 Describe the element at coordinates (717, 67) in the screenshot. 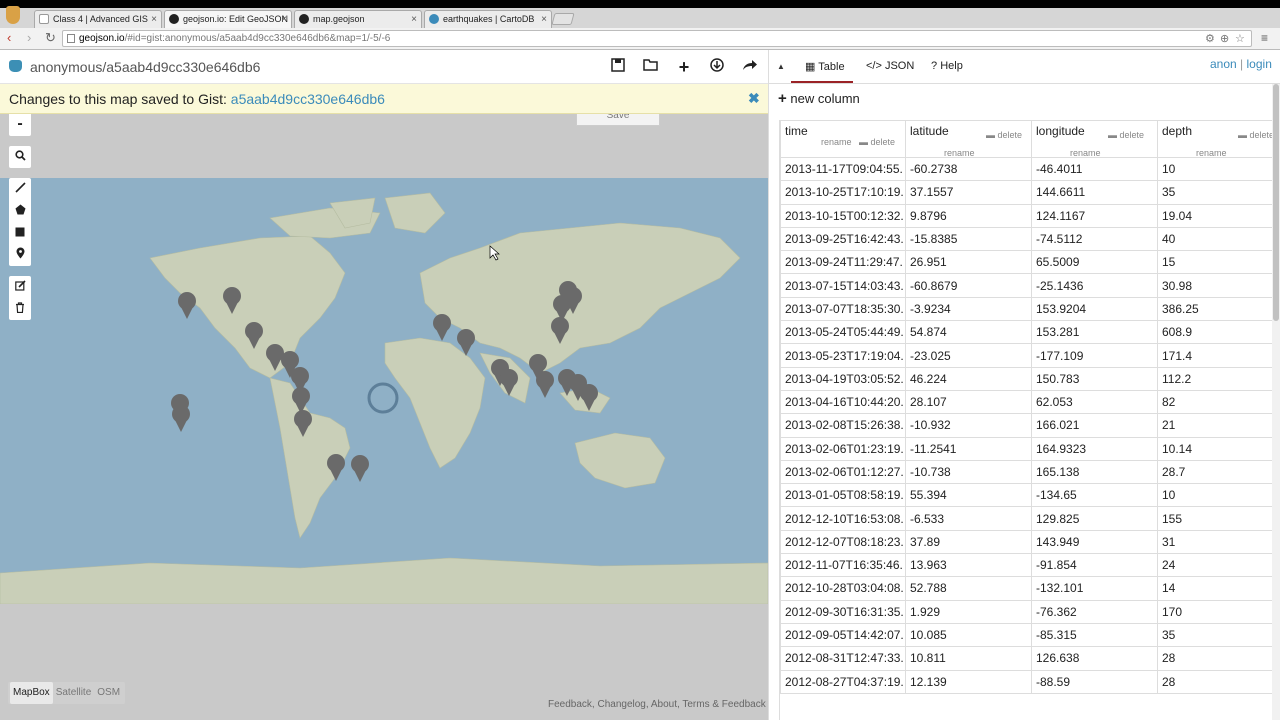

I see `download-icon` at that location.